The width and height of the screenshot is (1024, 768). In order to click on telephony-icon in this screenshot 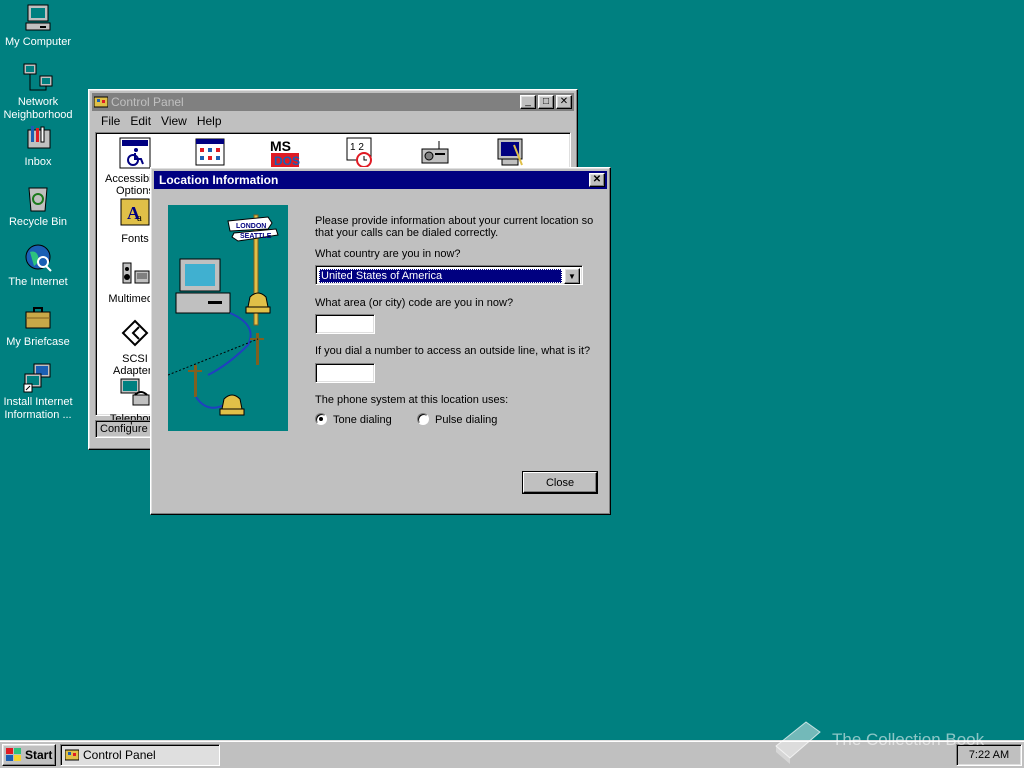, I will do `click(135, 392)`.